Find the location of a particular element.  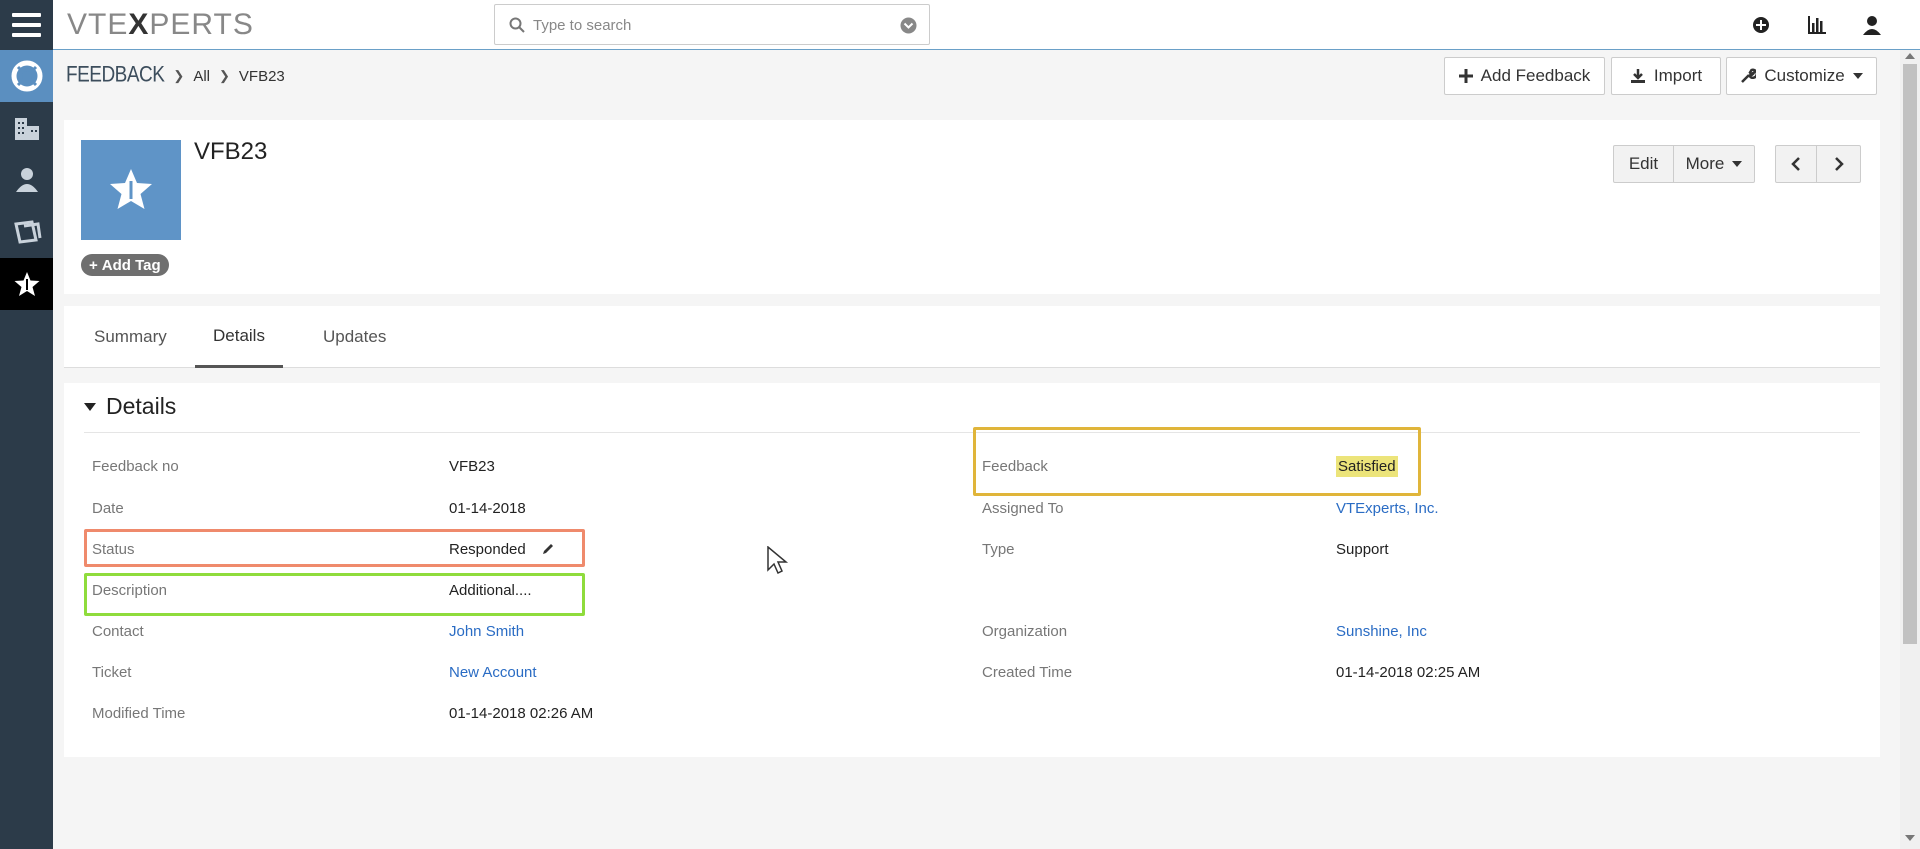

field-value-contact: John Smith is located at coordinates (486, 631).